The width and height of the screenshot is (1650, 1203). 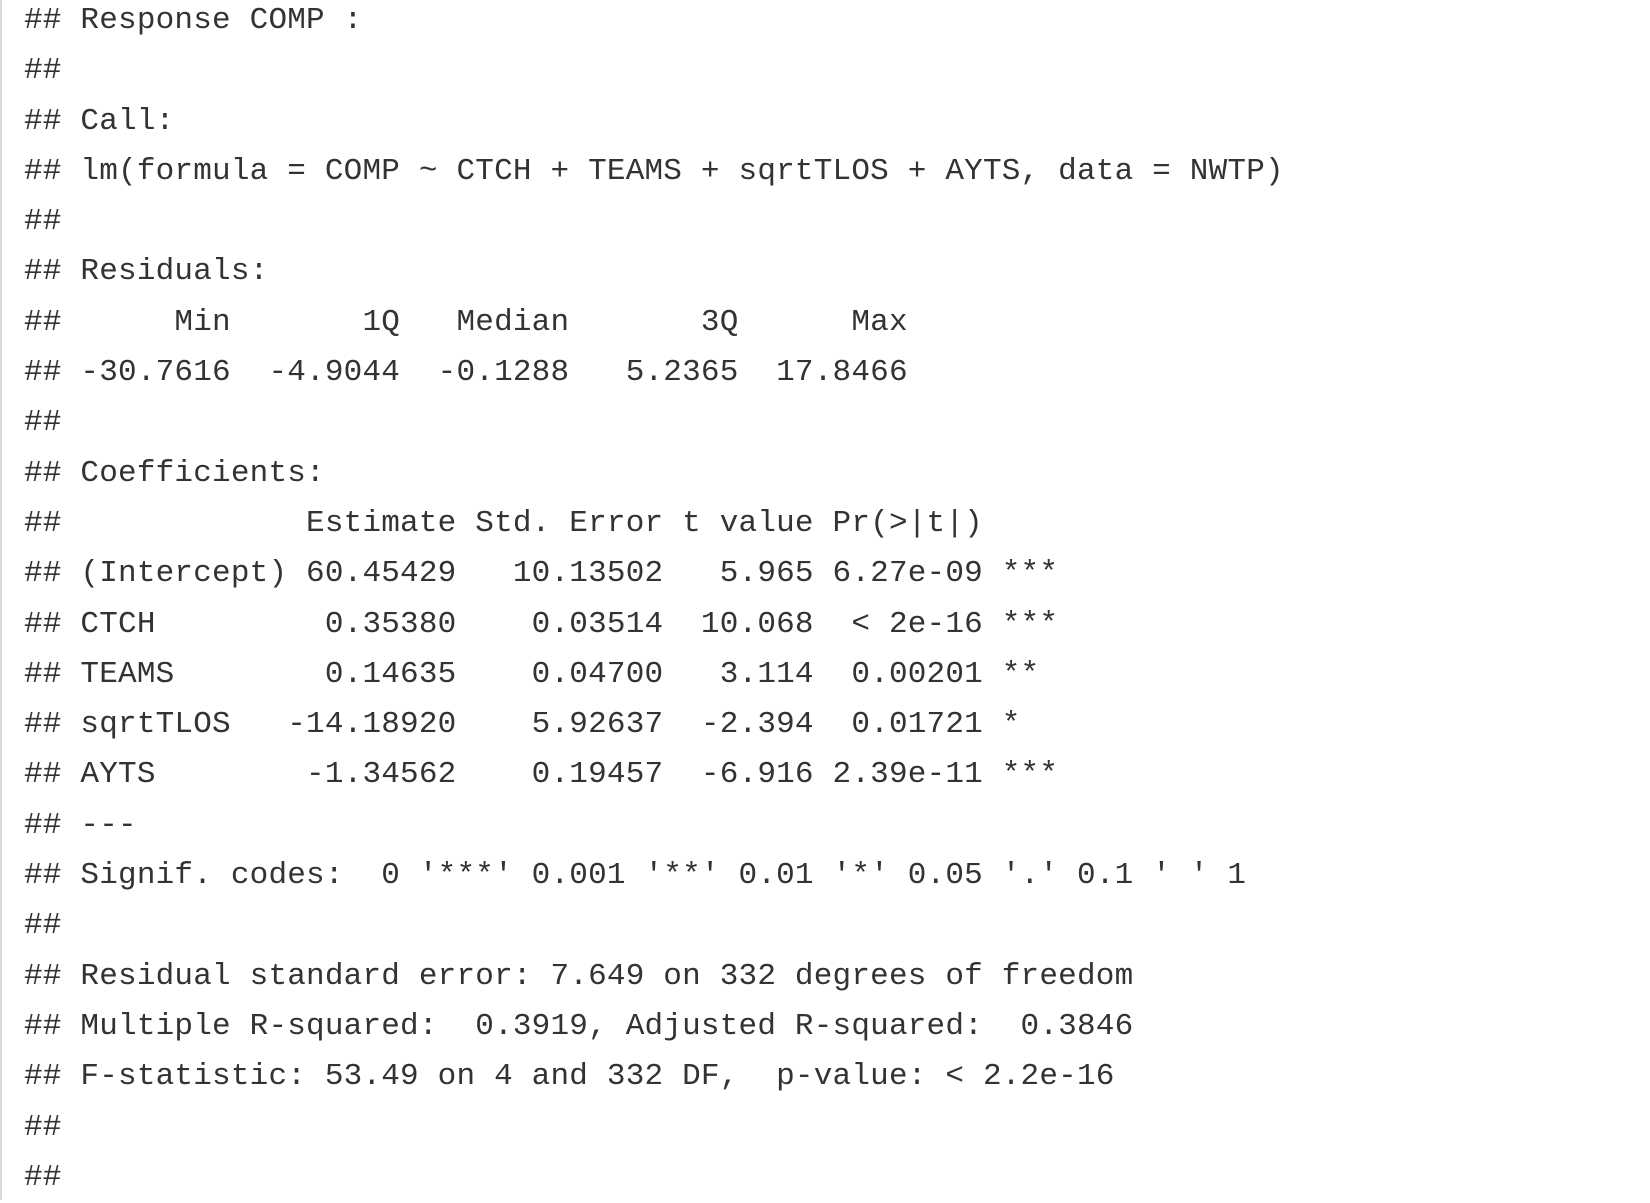 I want to click on output-line-response-header: ## Response COMP :, so click(x=193, y=20).